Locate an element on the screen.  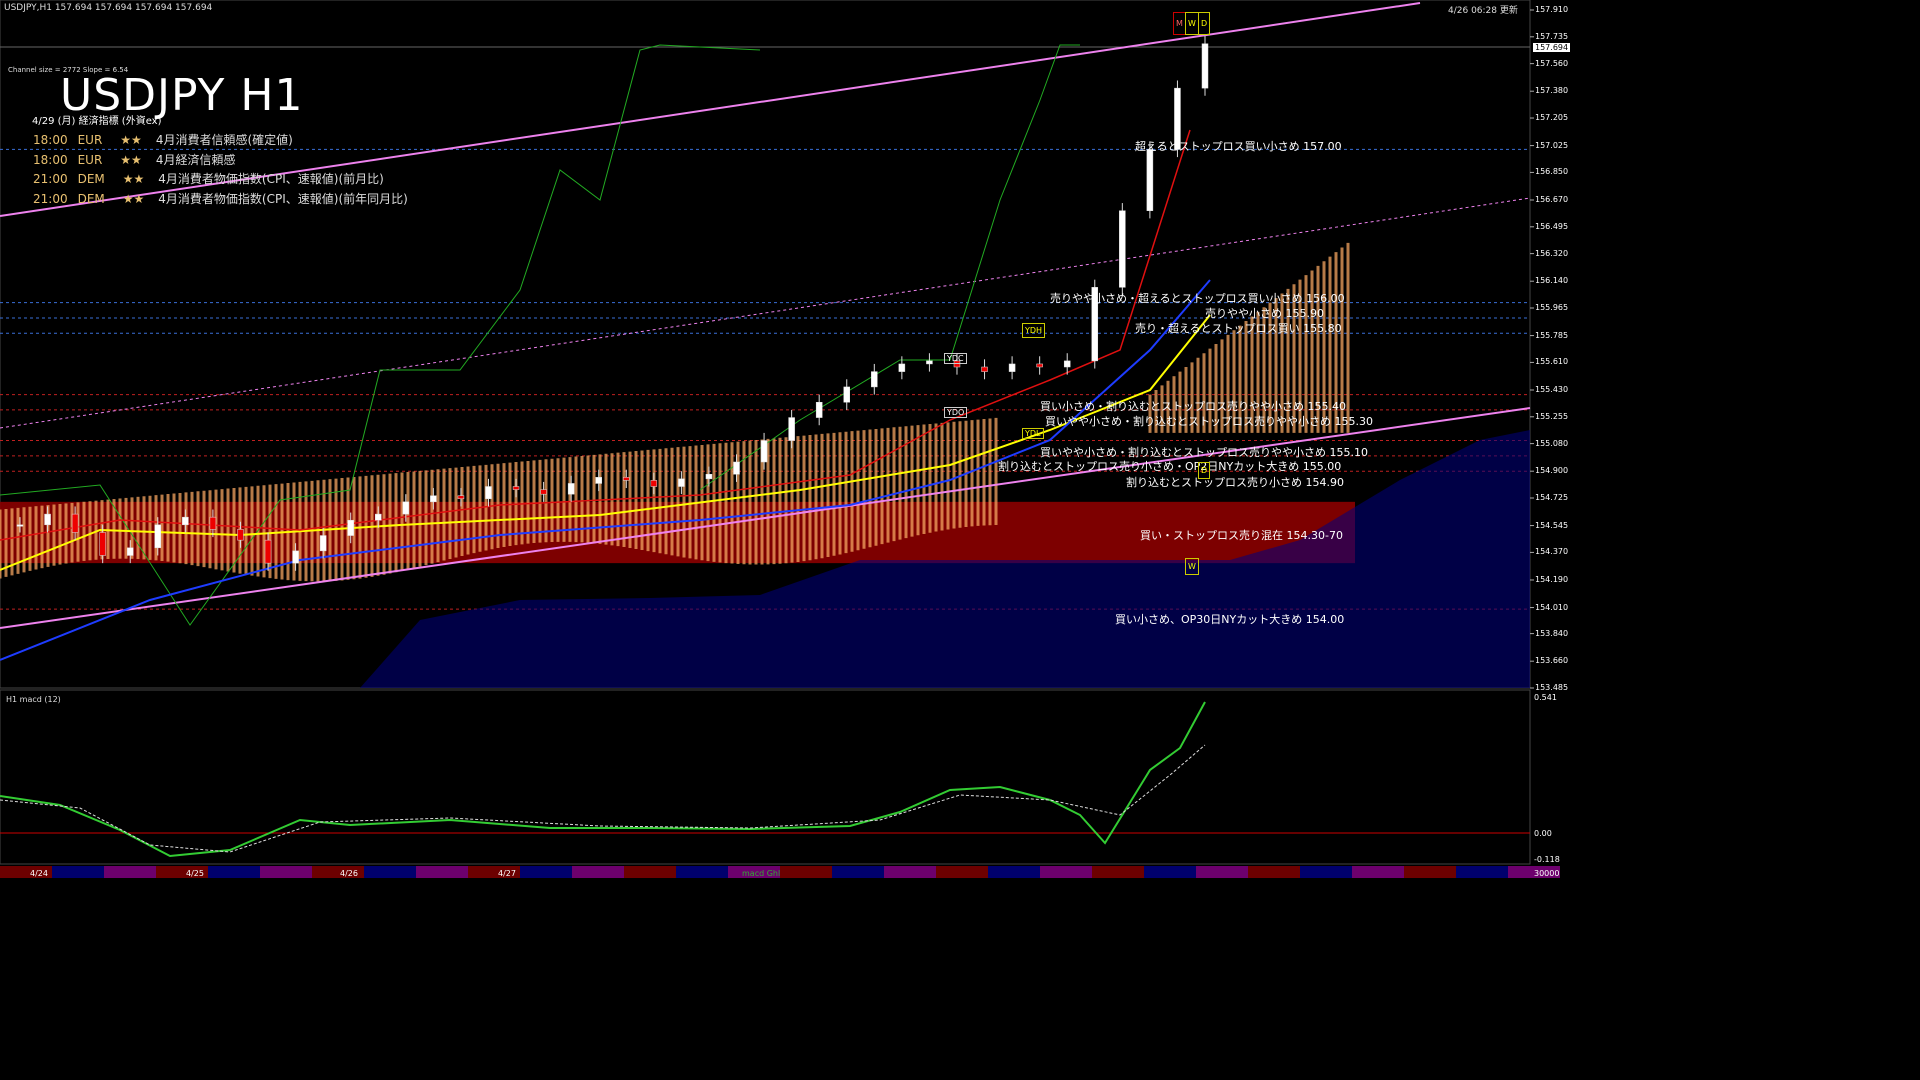
x-tick-label: 4/26 is located at coordinates (349, 873).